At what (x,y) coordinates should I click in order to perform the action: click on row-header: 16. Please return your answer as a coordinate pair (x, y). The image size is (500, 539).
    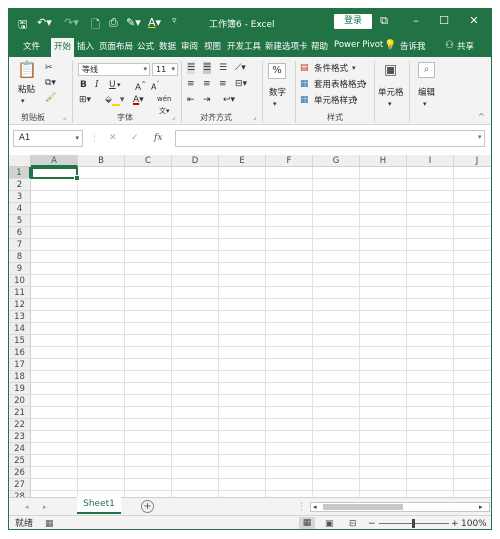
    Looking at the image, I should click on (20, 353).